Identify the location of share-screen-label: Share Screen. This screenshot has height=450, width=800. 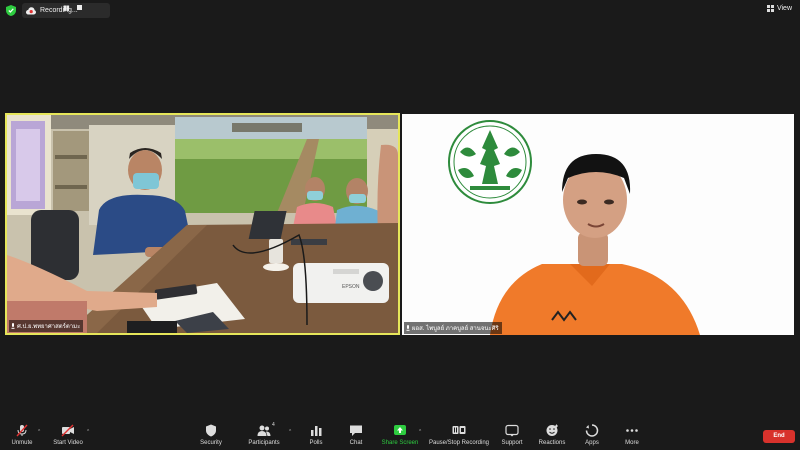
(400, 443).